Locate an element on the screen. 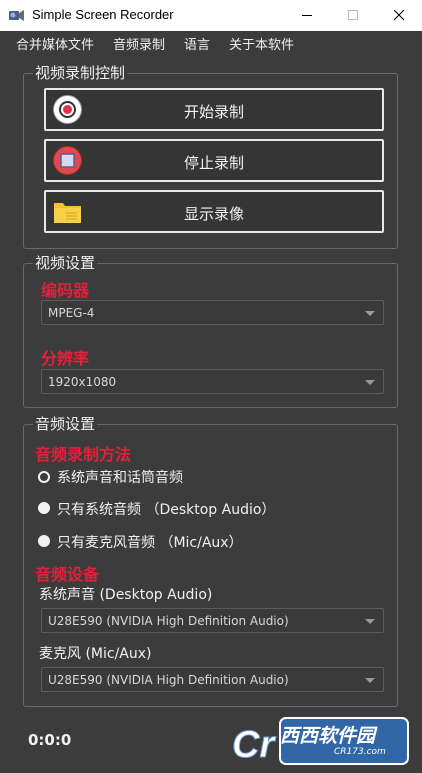  minimize-button is located at coordinates (307, 15).